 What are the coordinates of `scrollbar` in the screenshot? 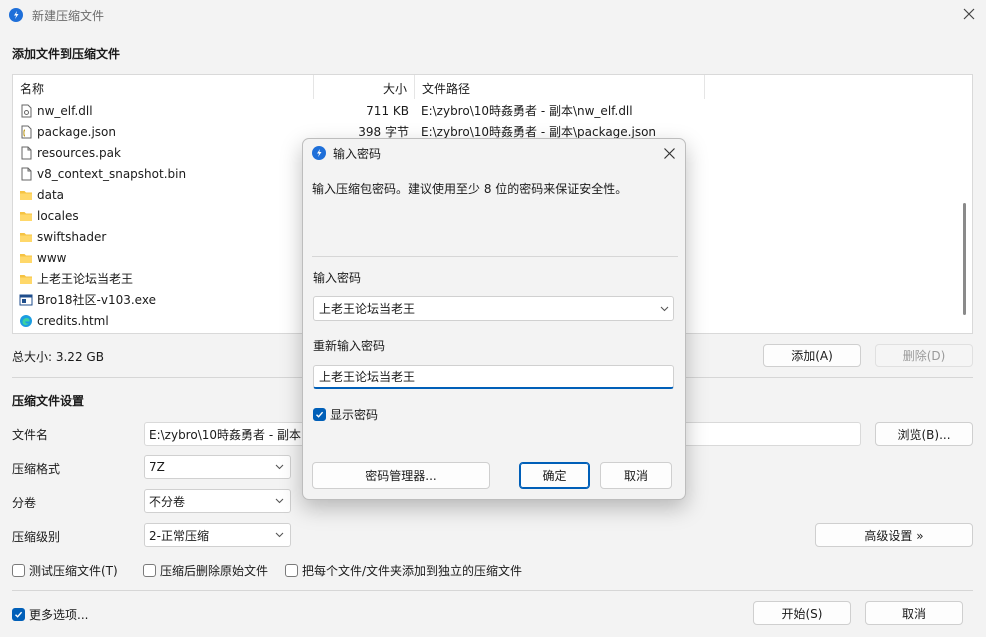 It's located at (964, 204).